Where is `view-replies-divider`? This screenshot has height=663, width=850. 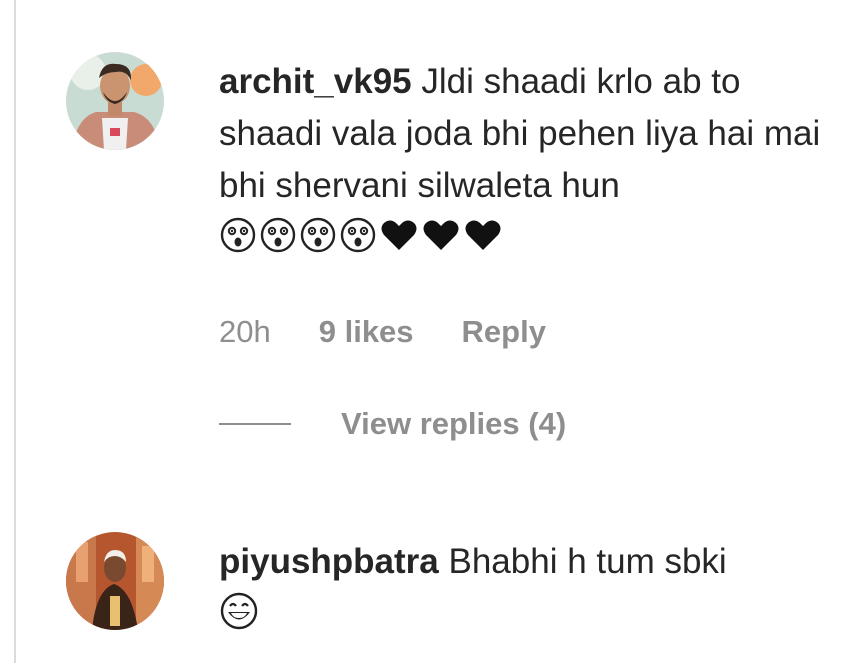
view-replies-divider is located at coordinates (255, 424).